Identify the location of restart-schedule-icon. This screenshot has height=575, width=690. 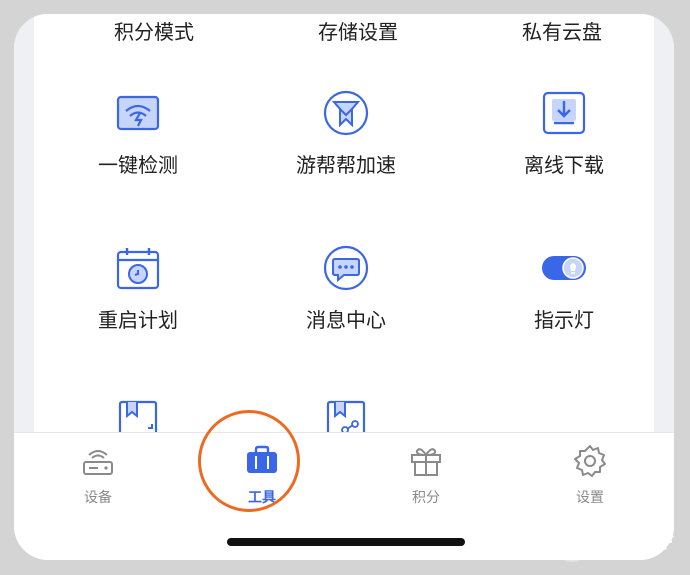
(138, 269).